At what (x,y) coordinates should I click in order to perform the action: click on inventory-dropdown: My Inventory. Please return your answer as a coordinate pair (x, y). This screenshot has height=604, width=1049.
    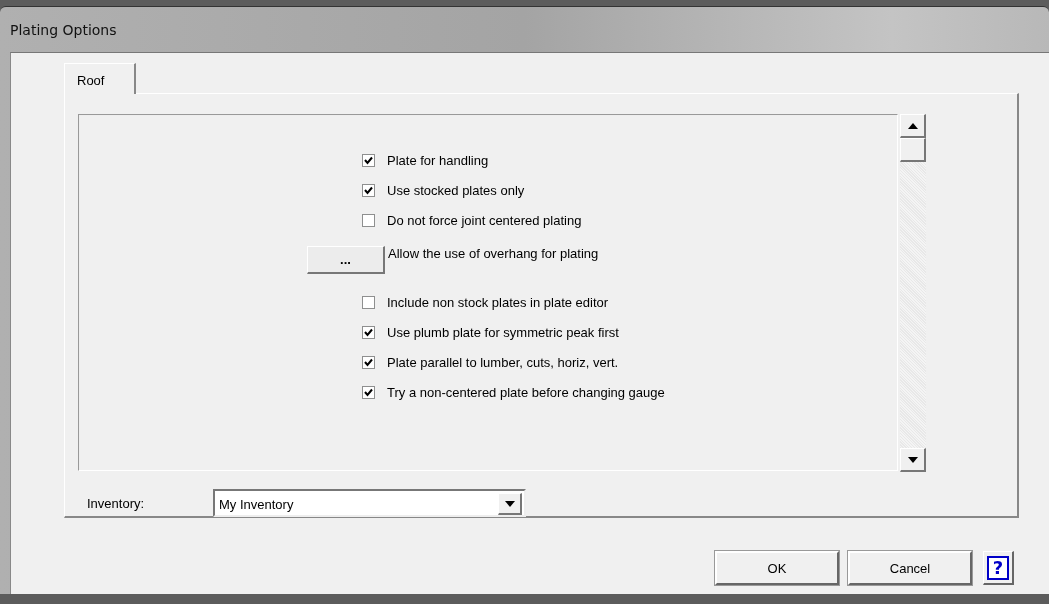
    Looking at the image, I should click on (369, 503).